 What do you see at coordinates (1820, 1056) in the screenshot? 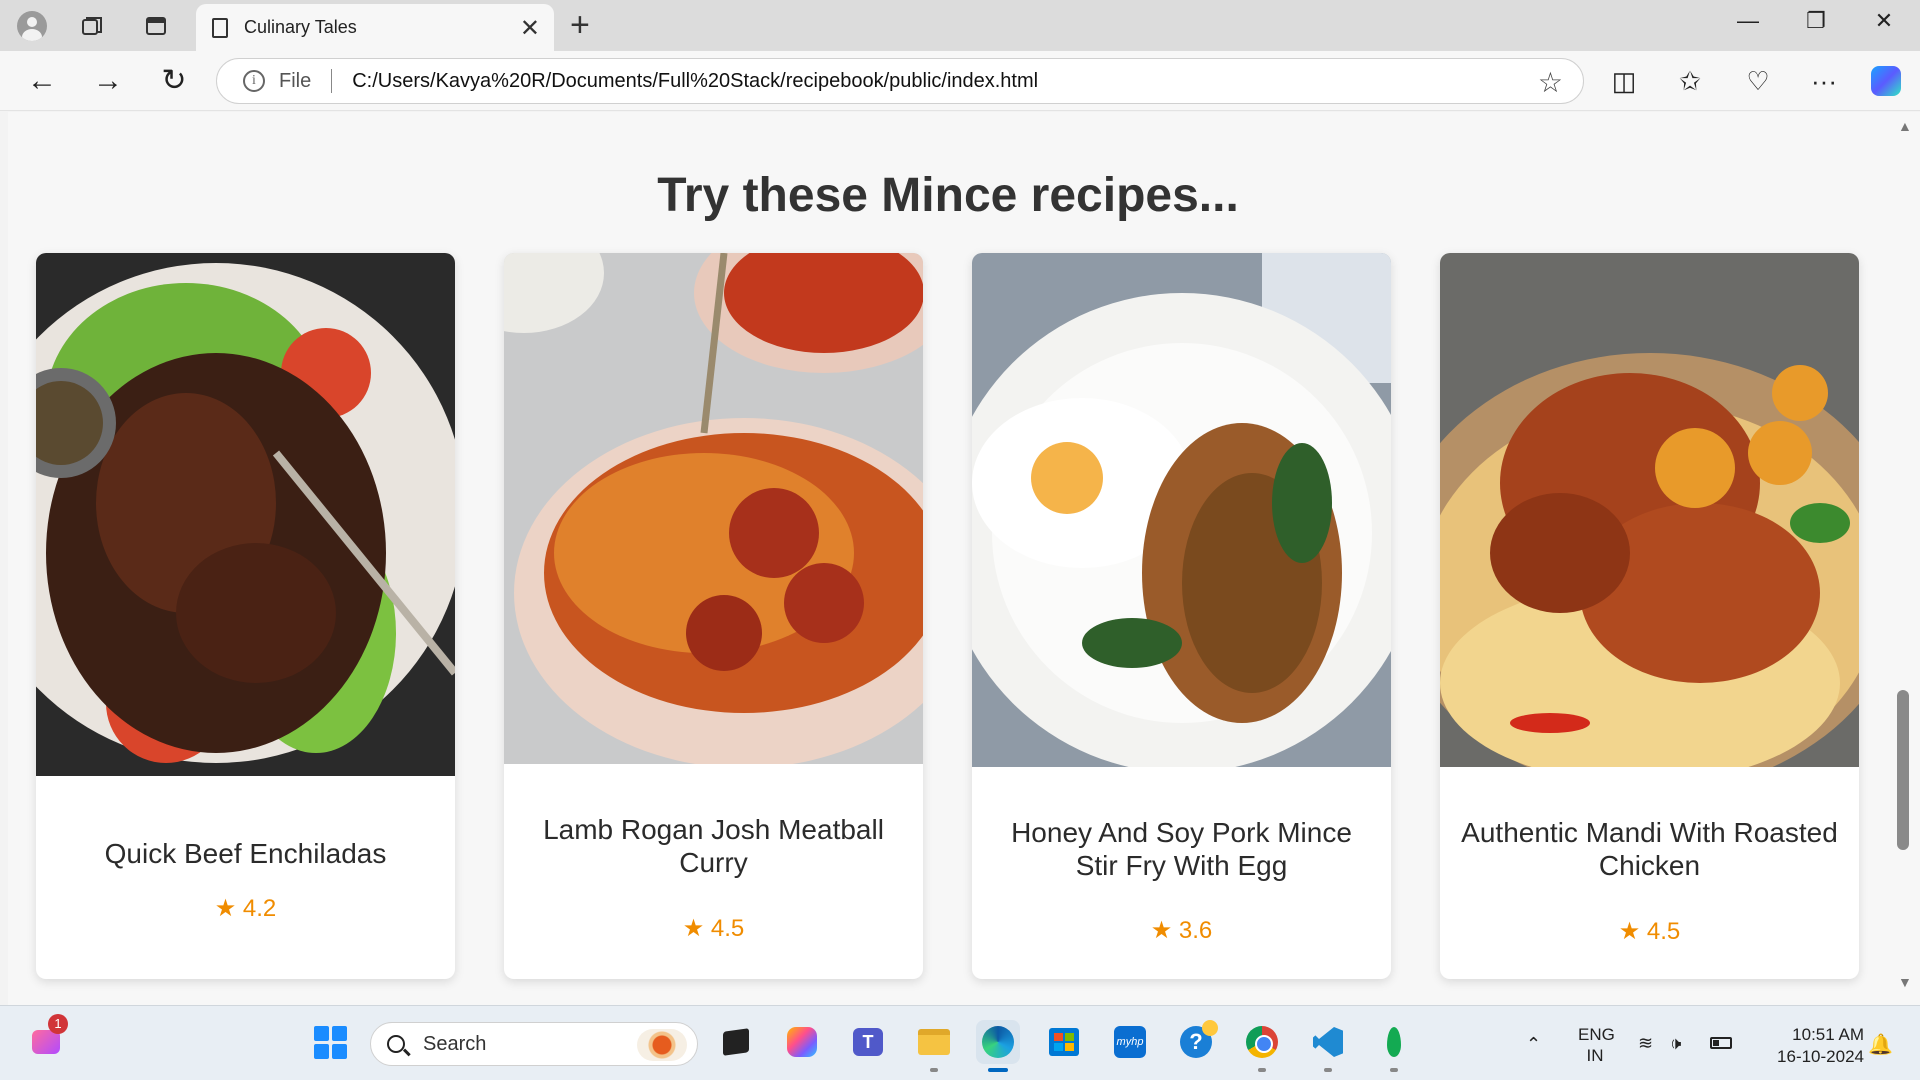
I see `clock-date: 16-10-2024` at bounding box center [1820, 1056].